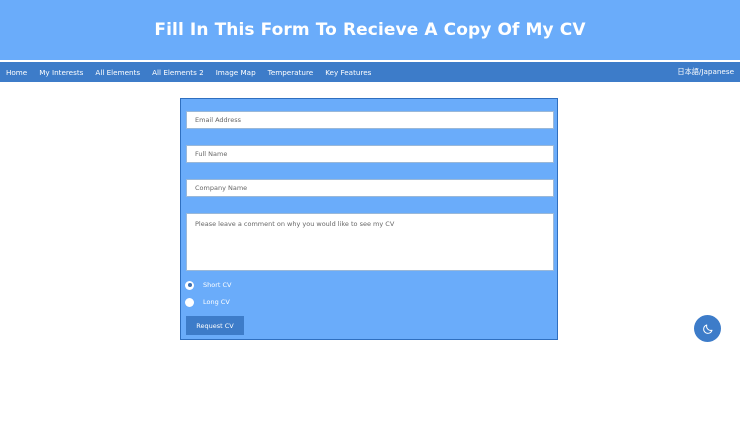  I want to click on request-cv-button: Request CV, so click(215, 325).